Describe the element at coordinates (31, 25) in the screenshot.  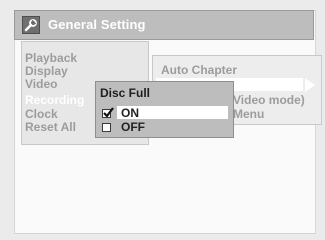
I see `wrench-icon` at that location.